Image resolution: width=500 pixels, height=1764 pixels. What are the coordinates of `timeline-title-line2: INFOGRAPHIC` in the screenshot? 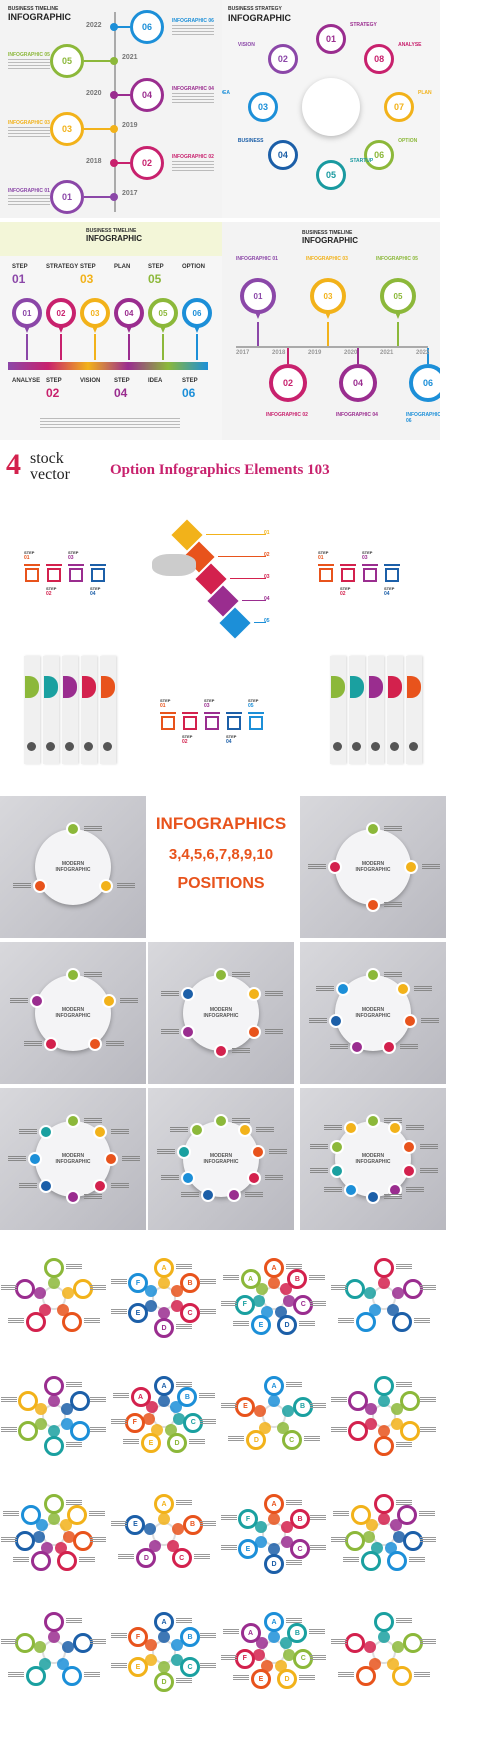 It's located at (39, 17).